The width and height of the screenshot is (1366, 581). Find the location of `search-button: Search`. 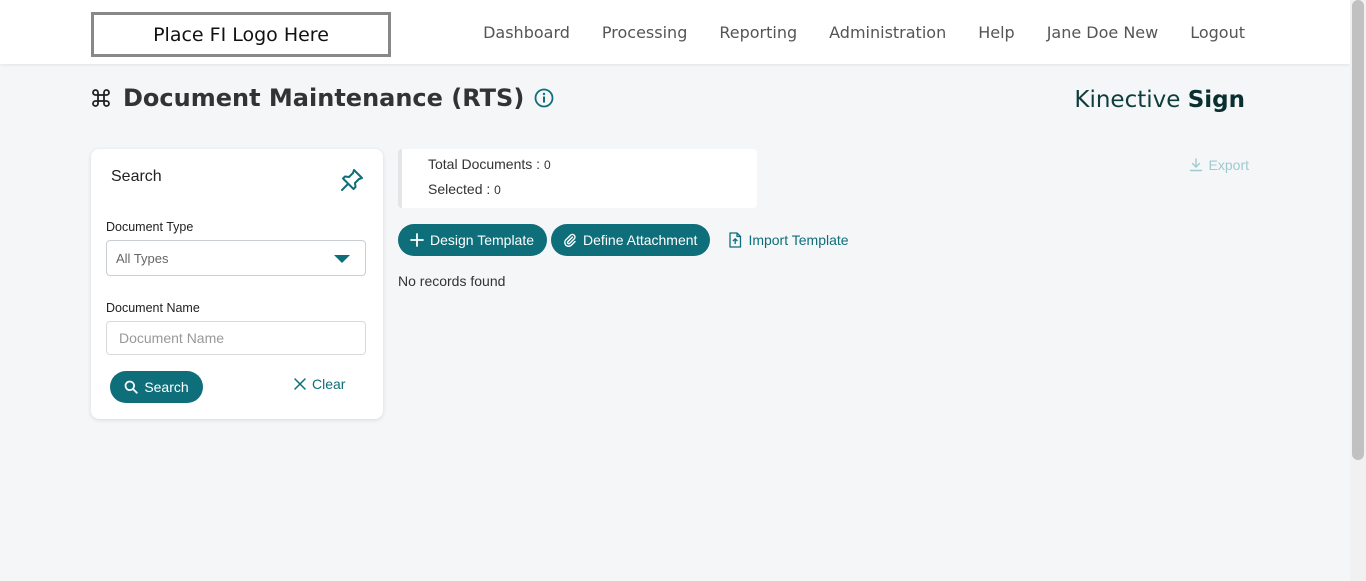

search-button: Search is located at coordinates (156, 387).